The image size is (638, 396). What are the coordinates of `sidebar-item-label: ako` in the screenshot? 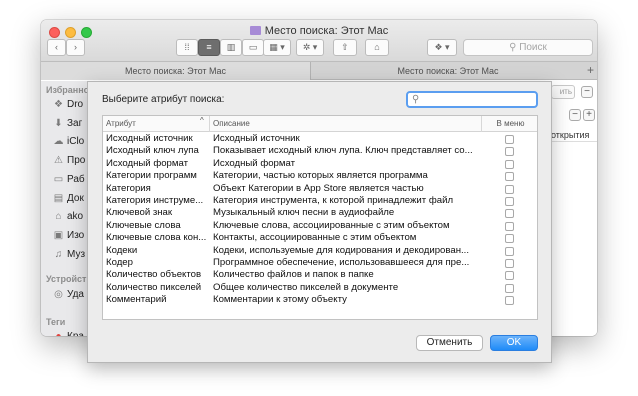 It's located at (75, 217).